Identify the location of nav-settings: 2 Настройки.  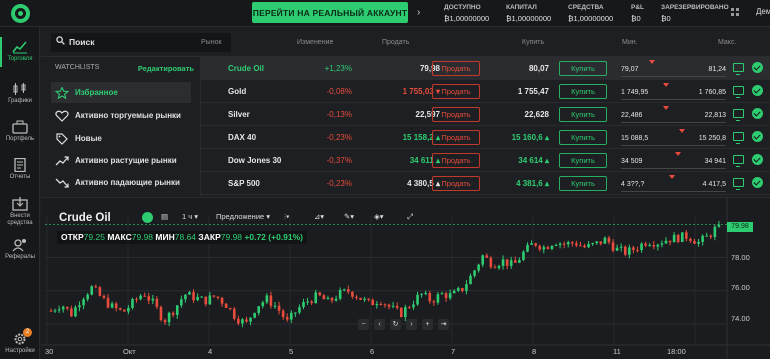
(20, 341).